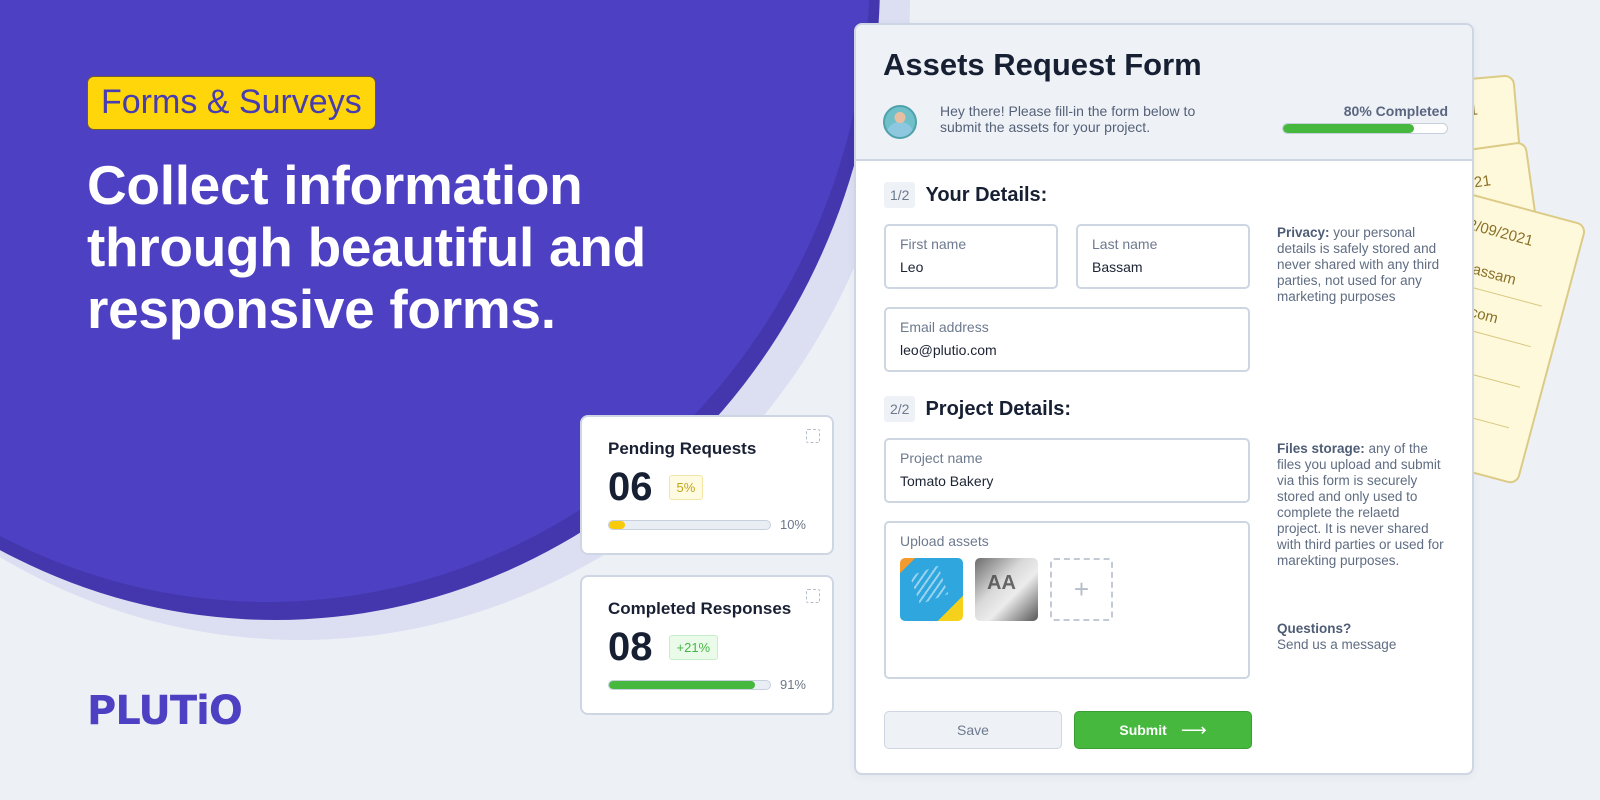 The image size is (1600, 800). What do you see at coordinates (1163, 256) in the screenshot?
I see `last-name-field: Last name` at bounding box center [1163, 256].